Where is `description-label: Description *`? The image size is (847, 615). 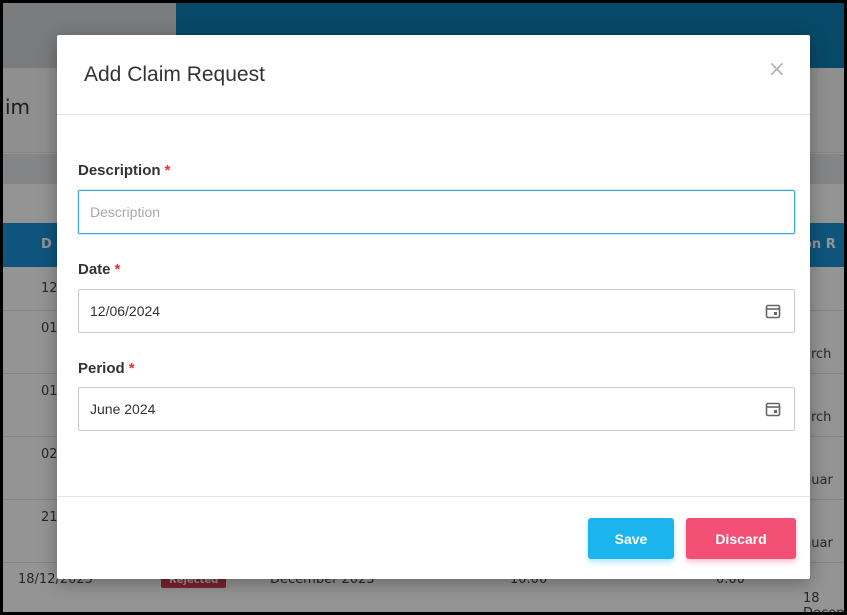
description-label: Description * is located at coordinates (124, 170).